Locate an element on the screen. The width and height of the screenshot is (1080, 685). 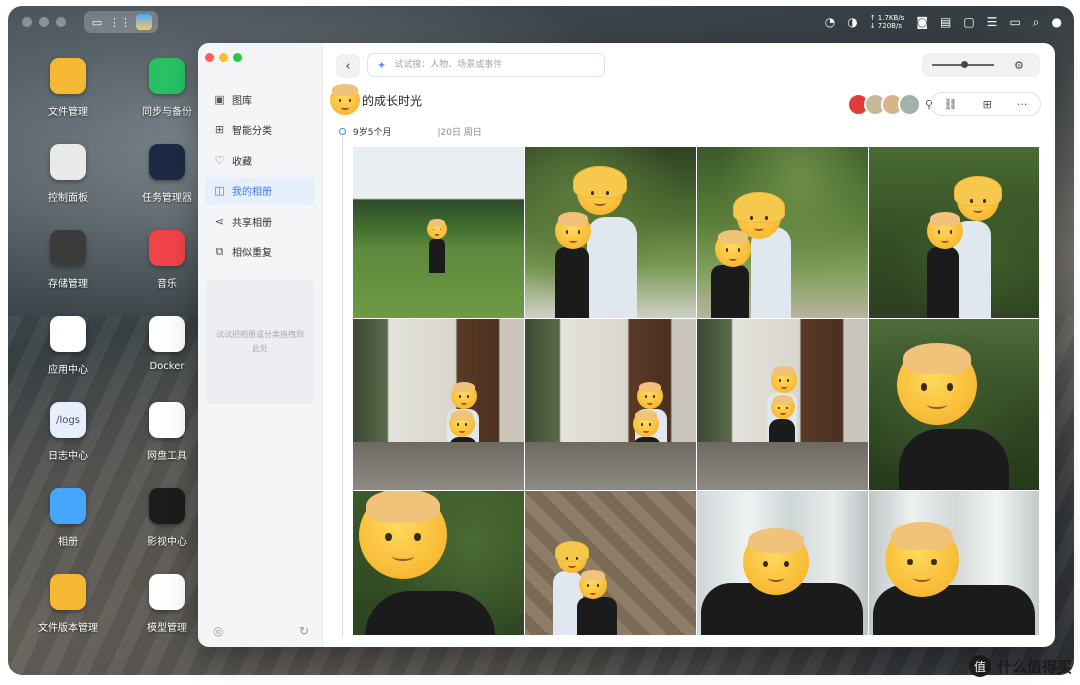
desktop-icon-label: 文件版本管理 is located at coordinates (68, 628).